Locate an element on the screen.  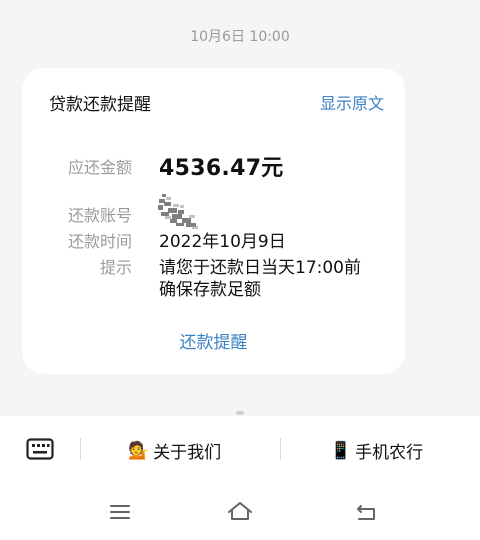
amount-value: 4536.47元 is located at coordinates (221, 168).